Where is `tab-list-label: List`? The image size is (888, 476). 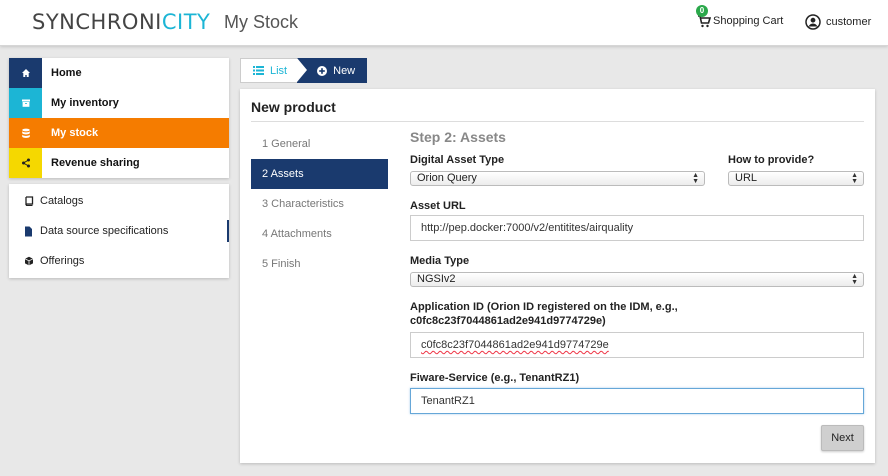
tab-list-label: List is located at coordinates (279, 70).